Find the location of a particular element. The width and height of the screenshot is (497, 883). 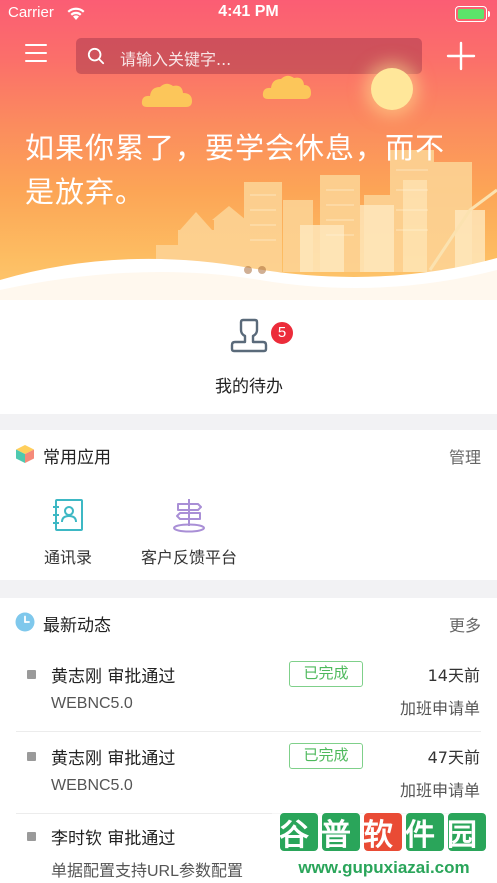

contacts-icon is located at coordinates (68, 515).